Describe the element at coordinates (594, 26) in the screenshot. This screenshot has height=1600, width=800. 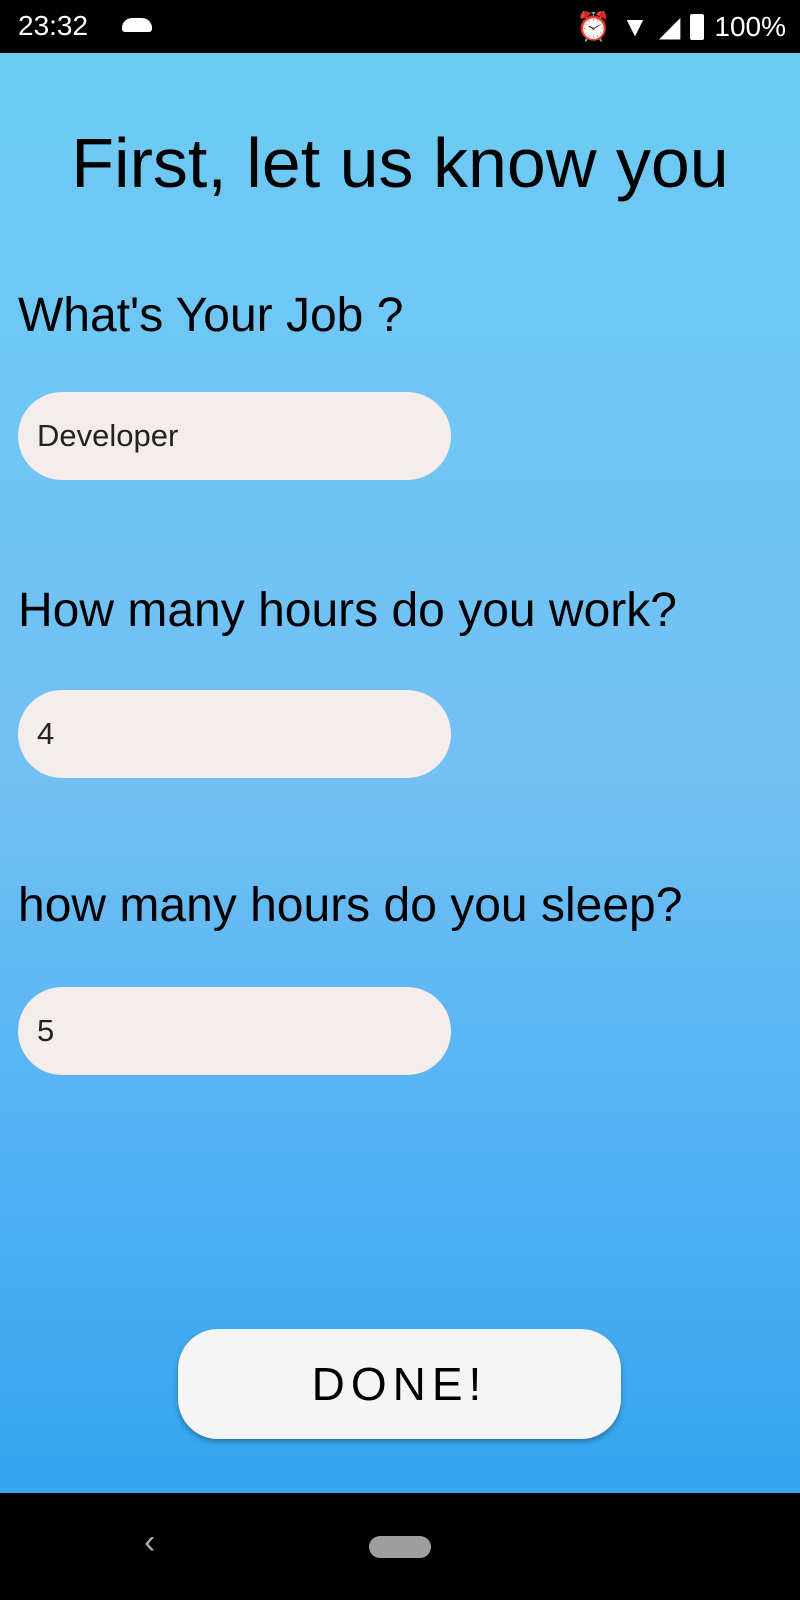
I see `alarm-icon: ⏰` at that location.